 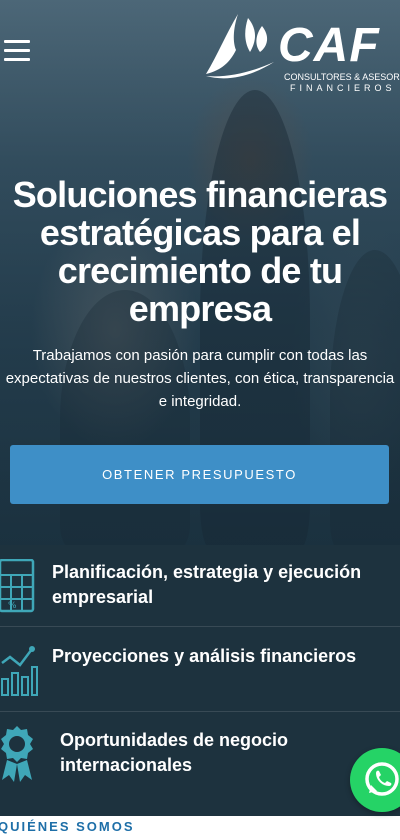 I want to click on caf-logo: CAF CONSULTORES & ASESORES FINANCIEROS, so click(x=302, y=52).